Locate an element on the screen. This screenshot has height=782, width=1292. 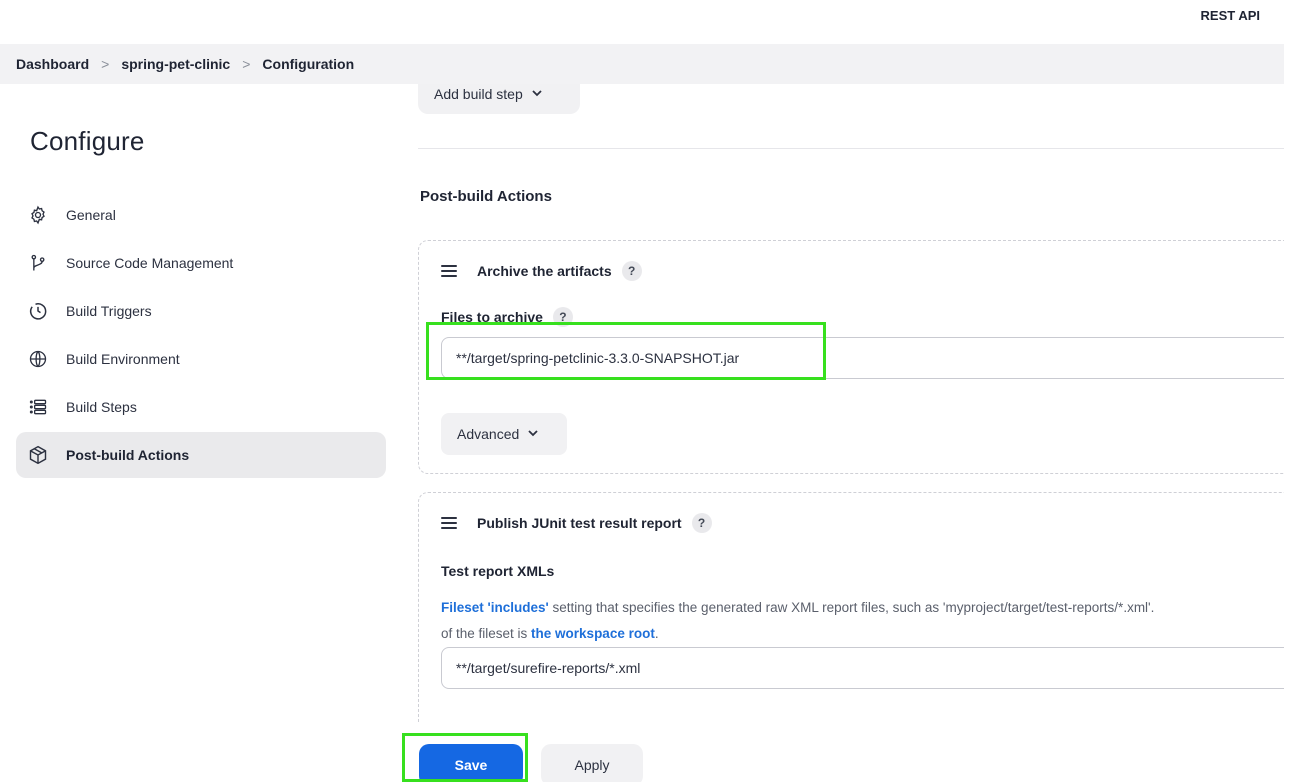
test-report-xmls-input is located at coordinates (862, 668).